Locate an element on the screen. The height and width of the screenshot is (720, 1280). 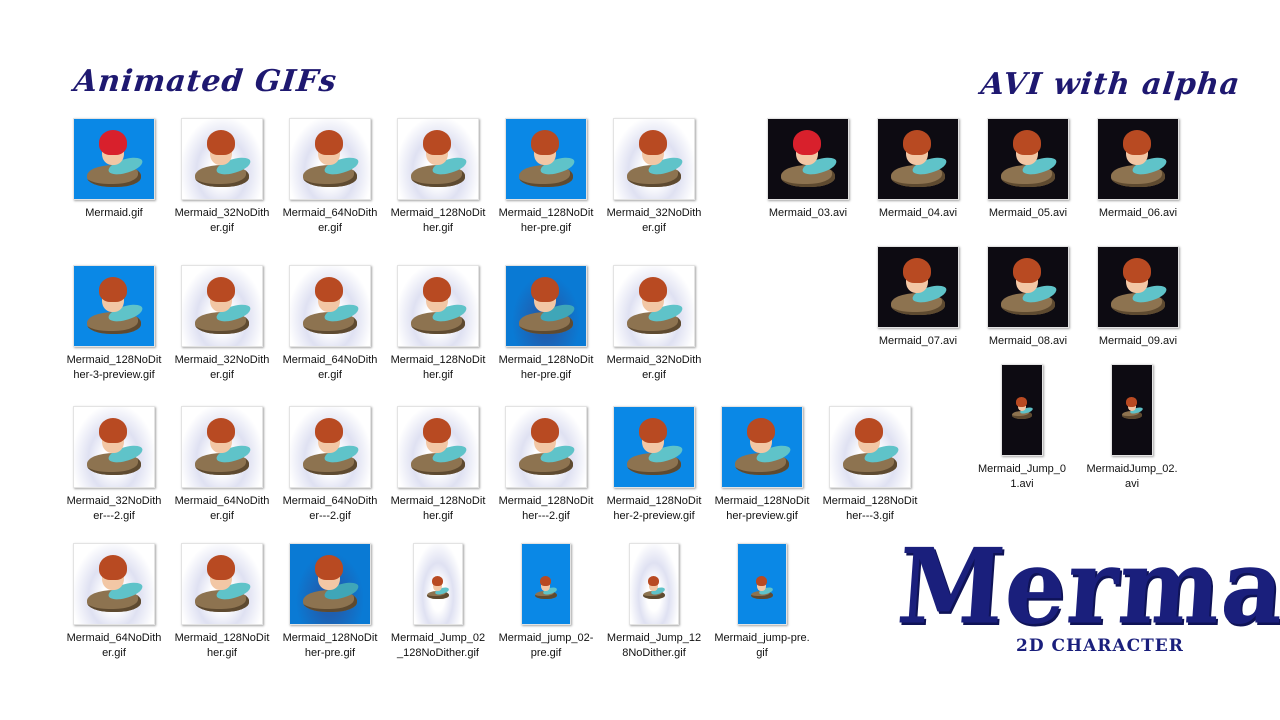
file-item: Mermaid_64NoDither---2.gif is located at coordinates (330, 465).